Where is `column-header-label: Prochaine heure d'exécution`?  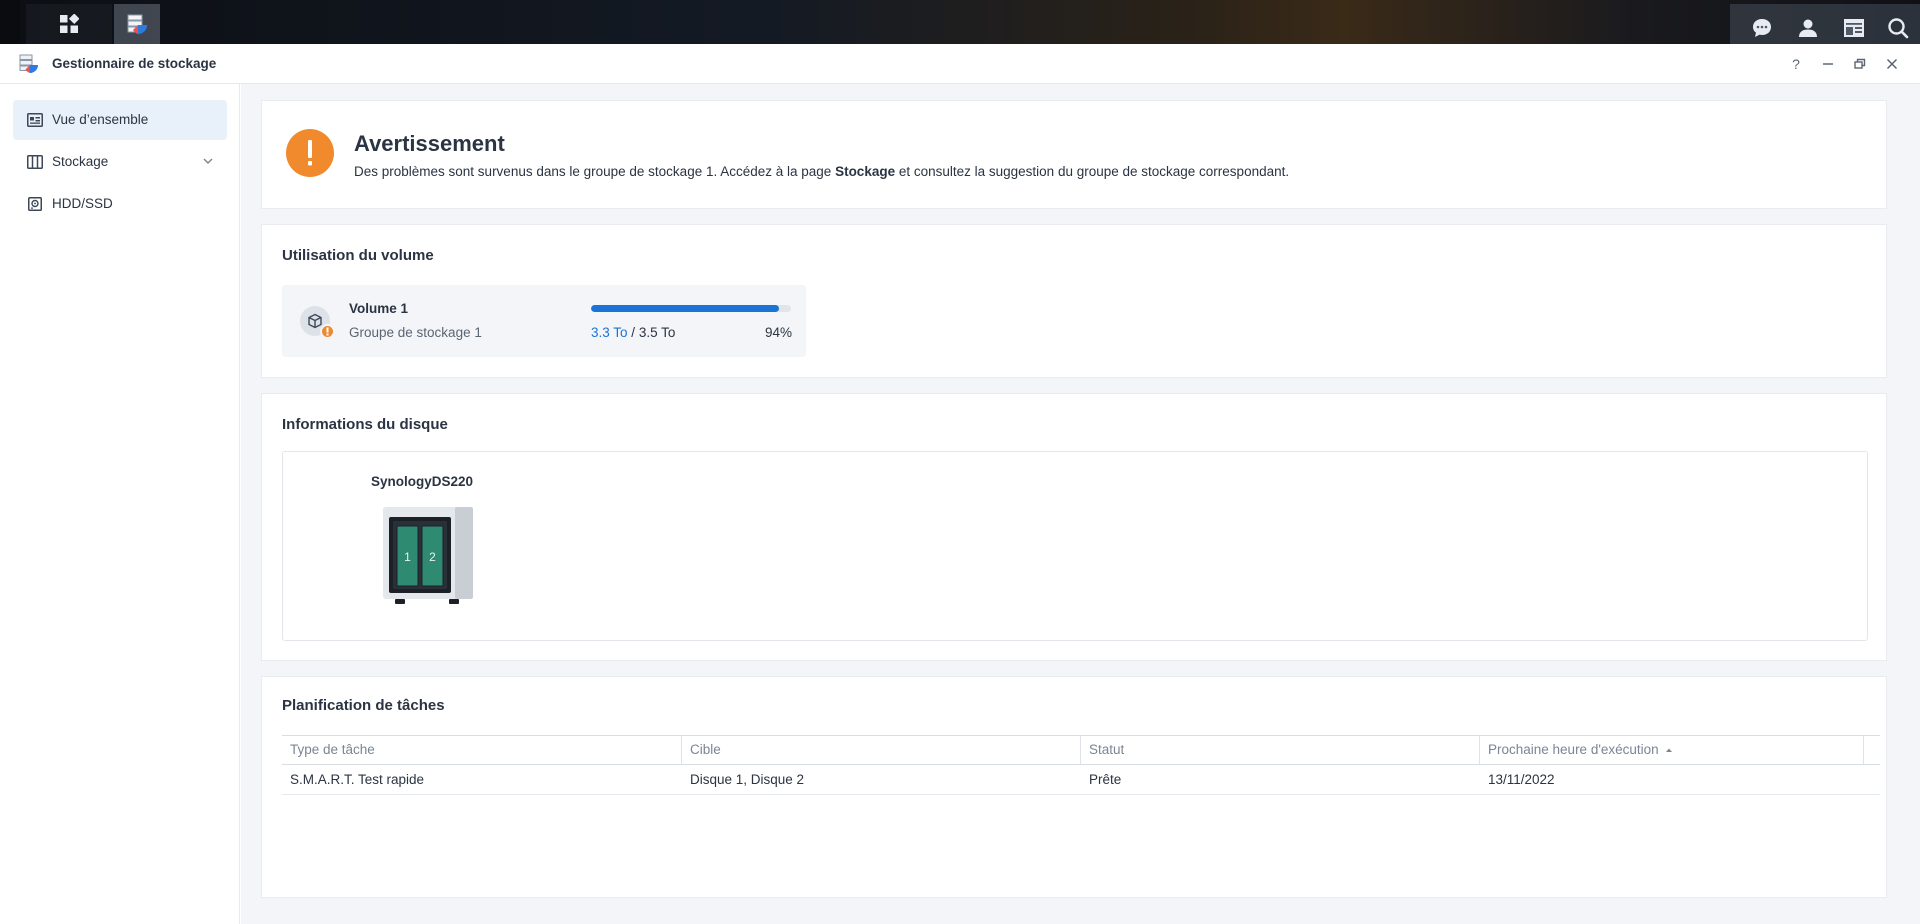
column-header-label: Prochaine heure d'exécution is located at coordinates (1573, 749).